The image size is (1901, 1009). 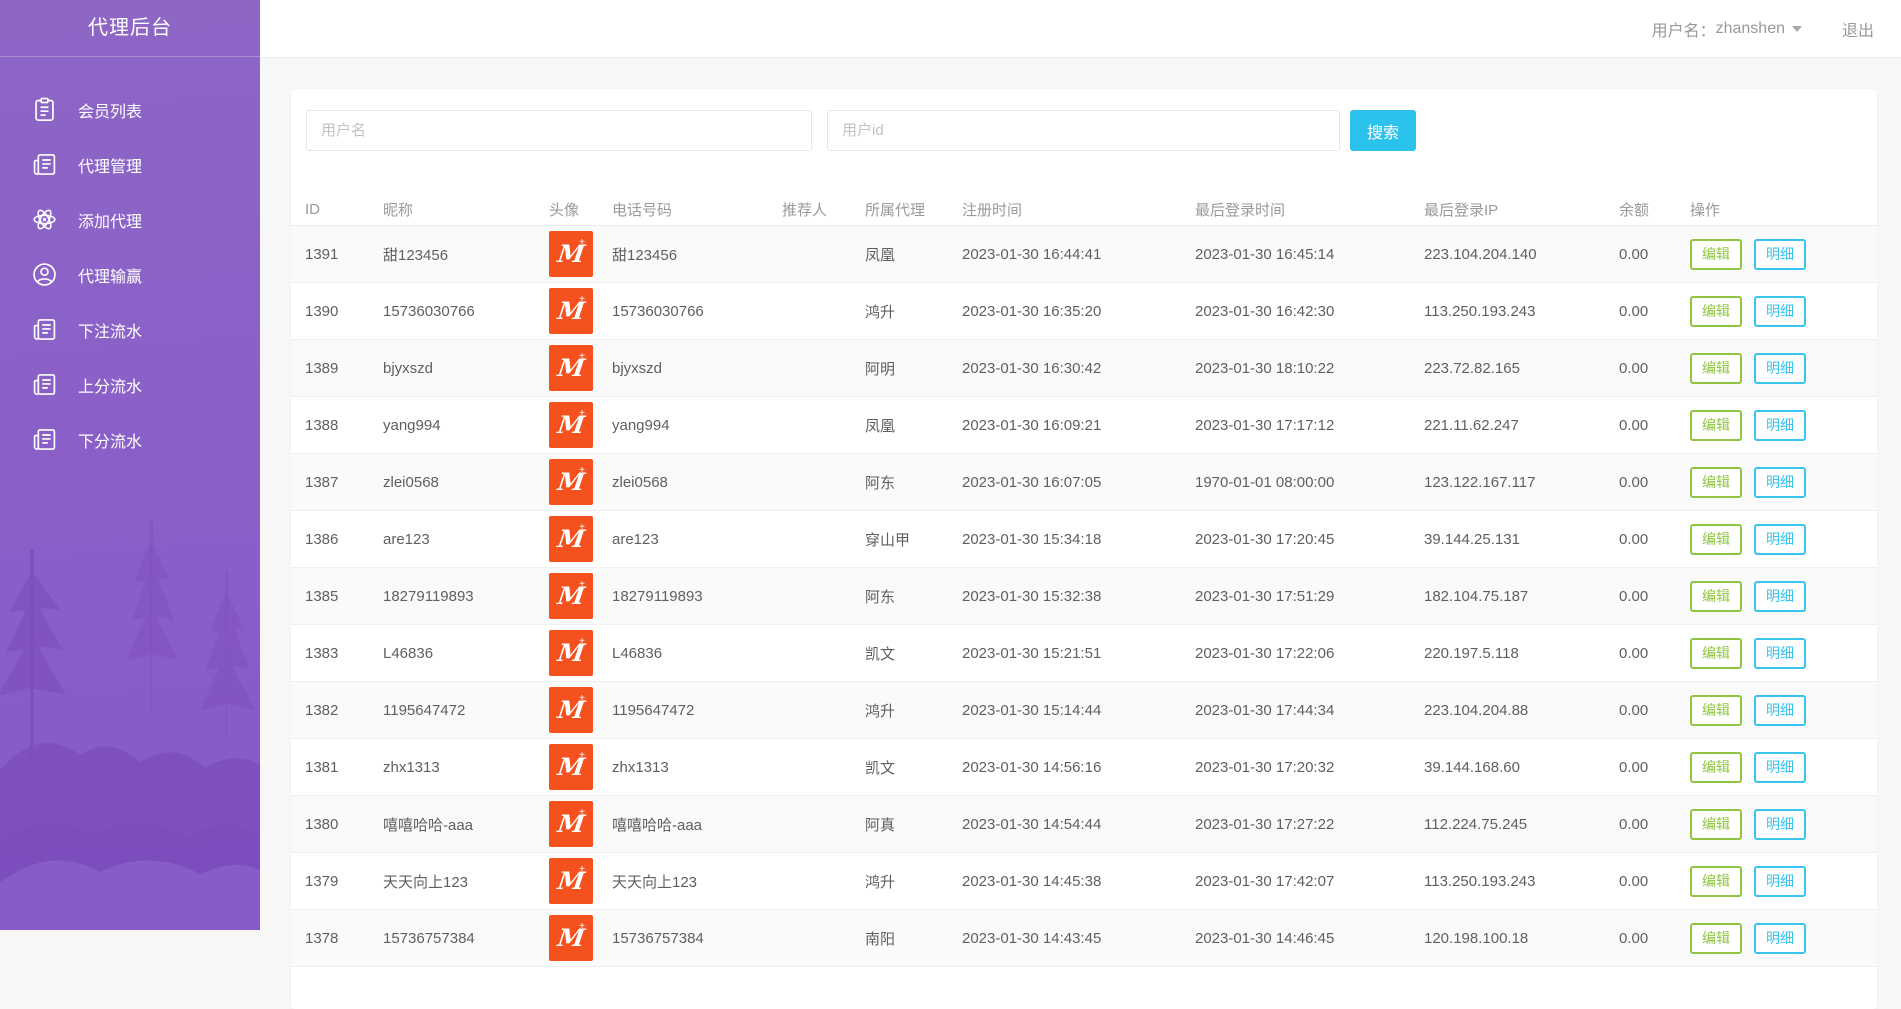 I want to click on username-search-input, so click(x=559, y=130).